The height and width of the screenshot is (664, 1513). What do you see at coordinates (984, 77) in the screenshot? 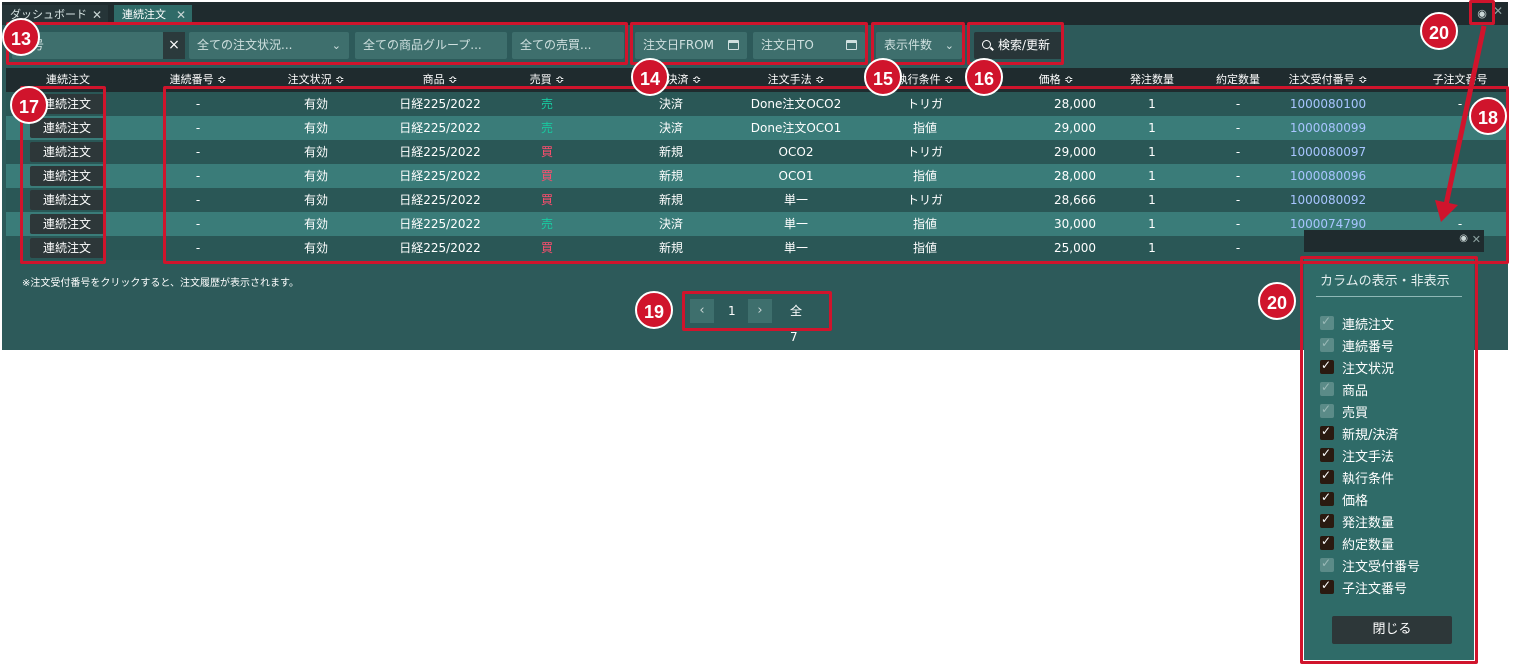
I see `annotation-badge: 16` at bounding box center [984, 77].